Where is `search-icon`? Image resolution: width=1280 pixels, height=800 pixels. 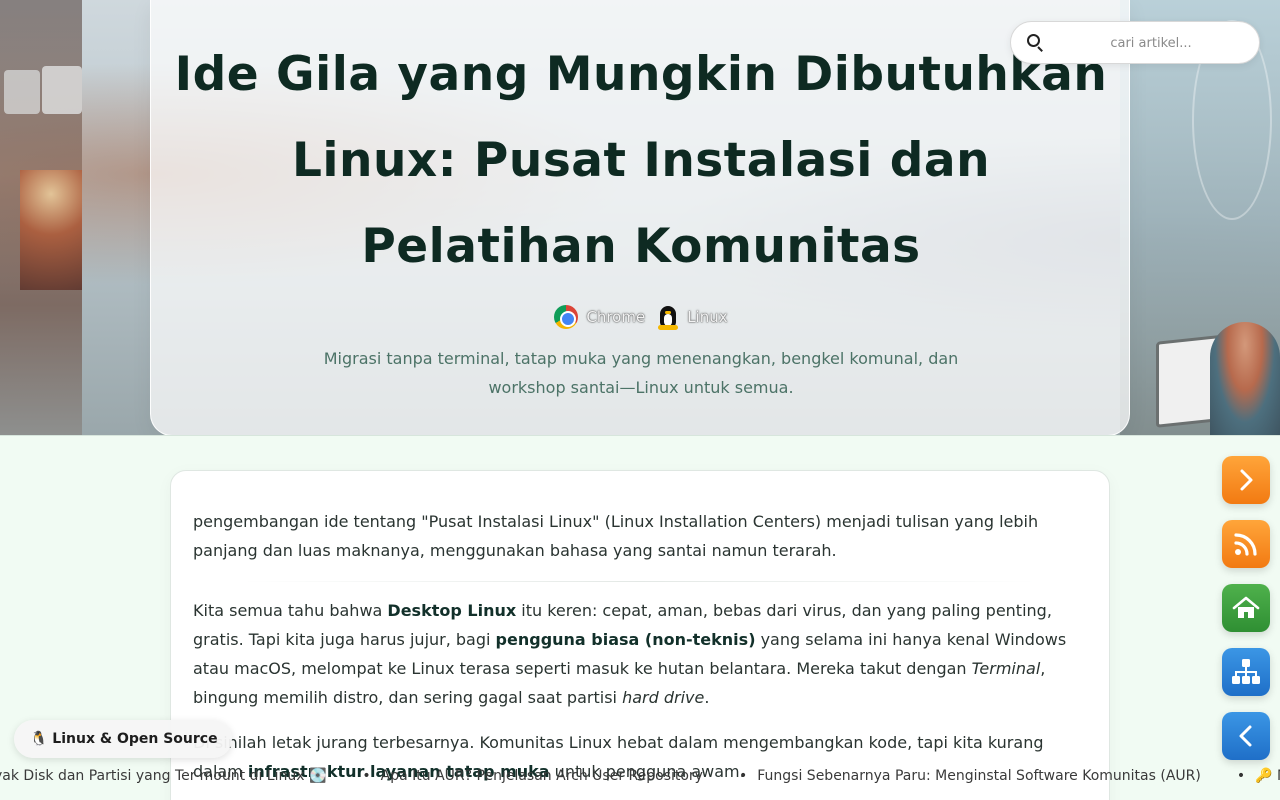 search-icon is located at coordinates (1036, 43).